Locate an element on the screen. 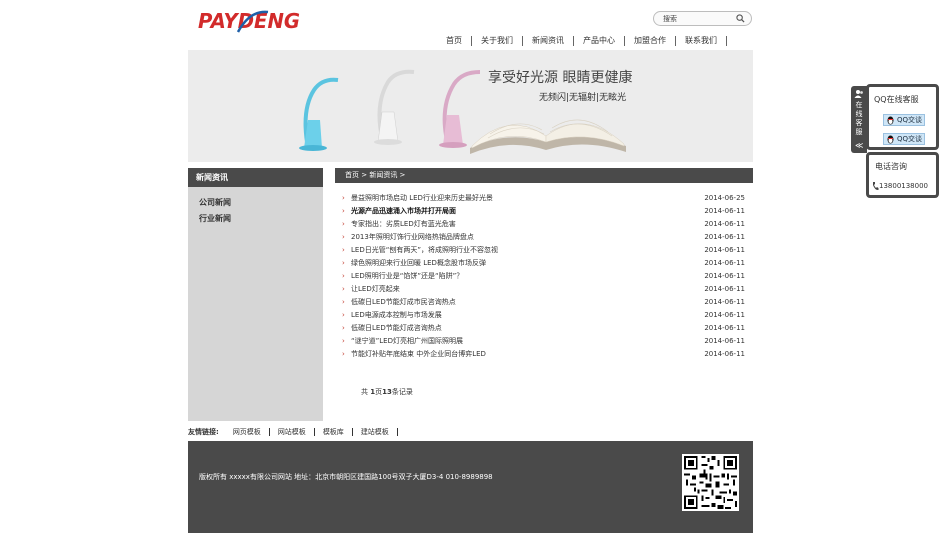  friend-link: 网站模板 is located at coordinates (292, 432).